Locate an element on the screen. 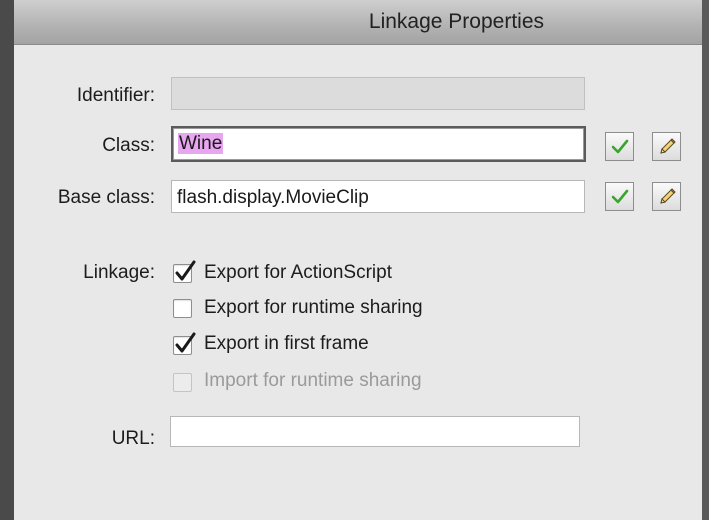  base-class-field: flash.display.MovieClip is located at coordinates (378, 196).